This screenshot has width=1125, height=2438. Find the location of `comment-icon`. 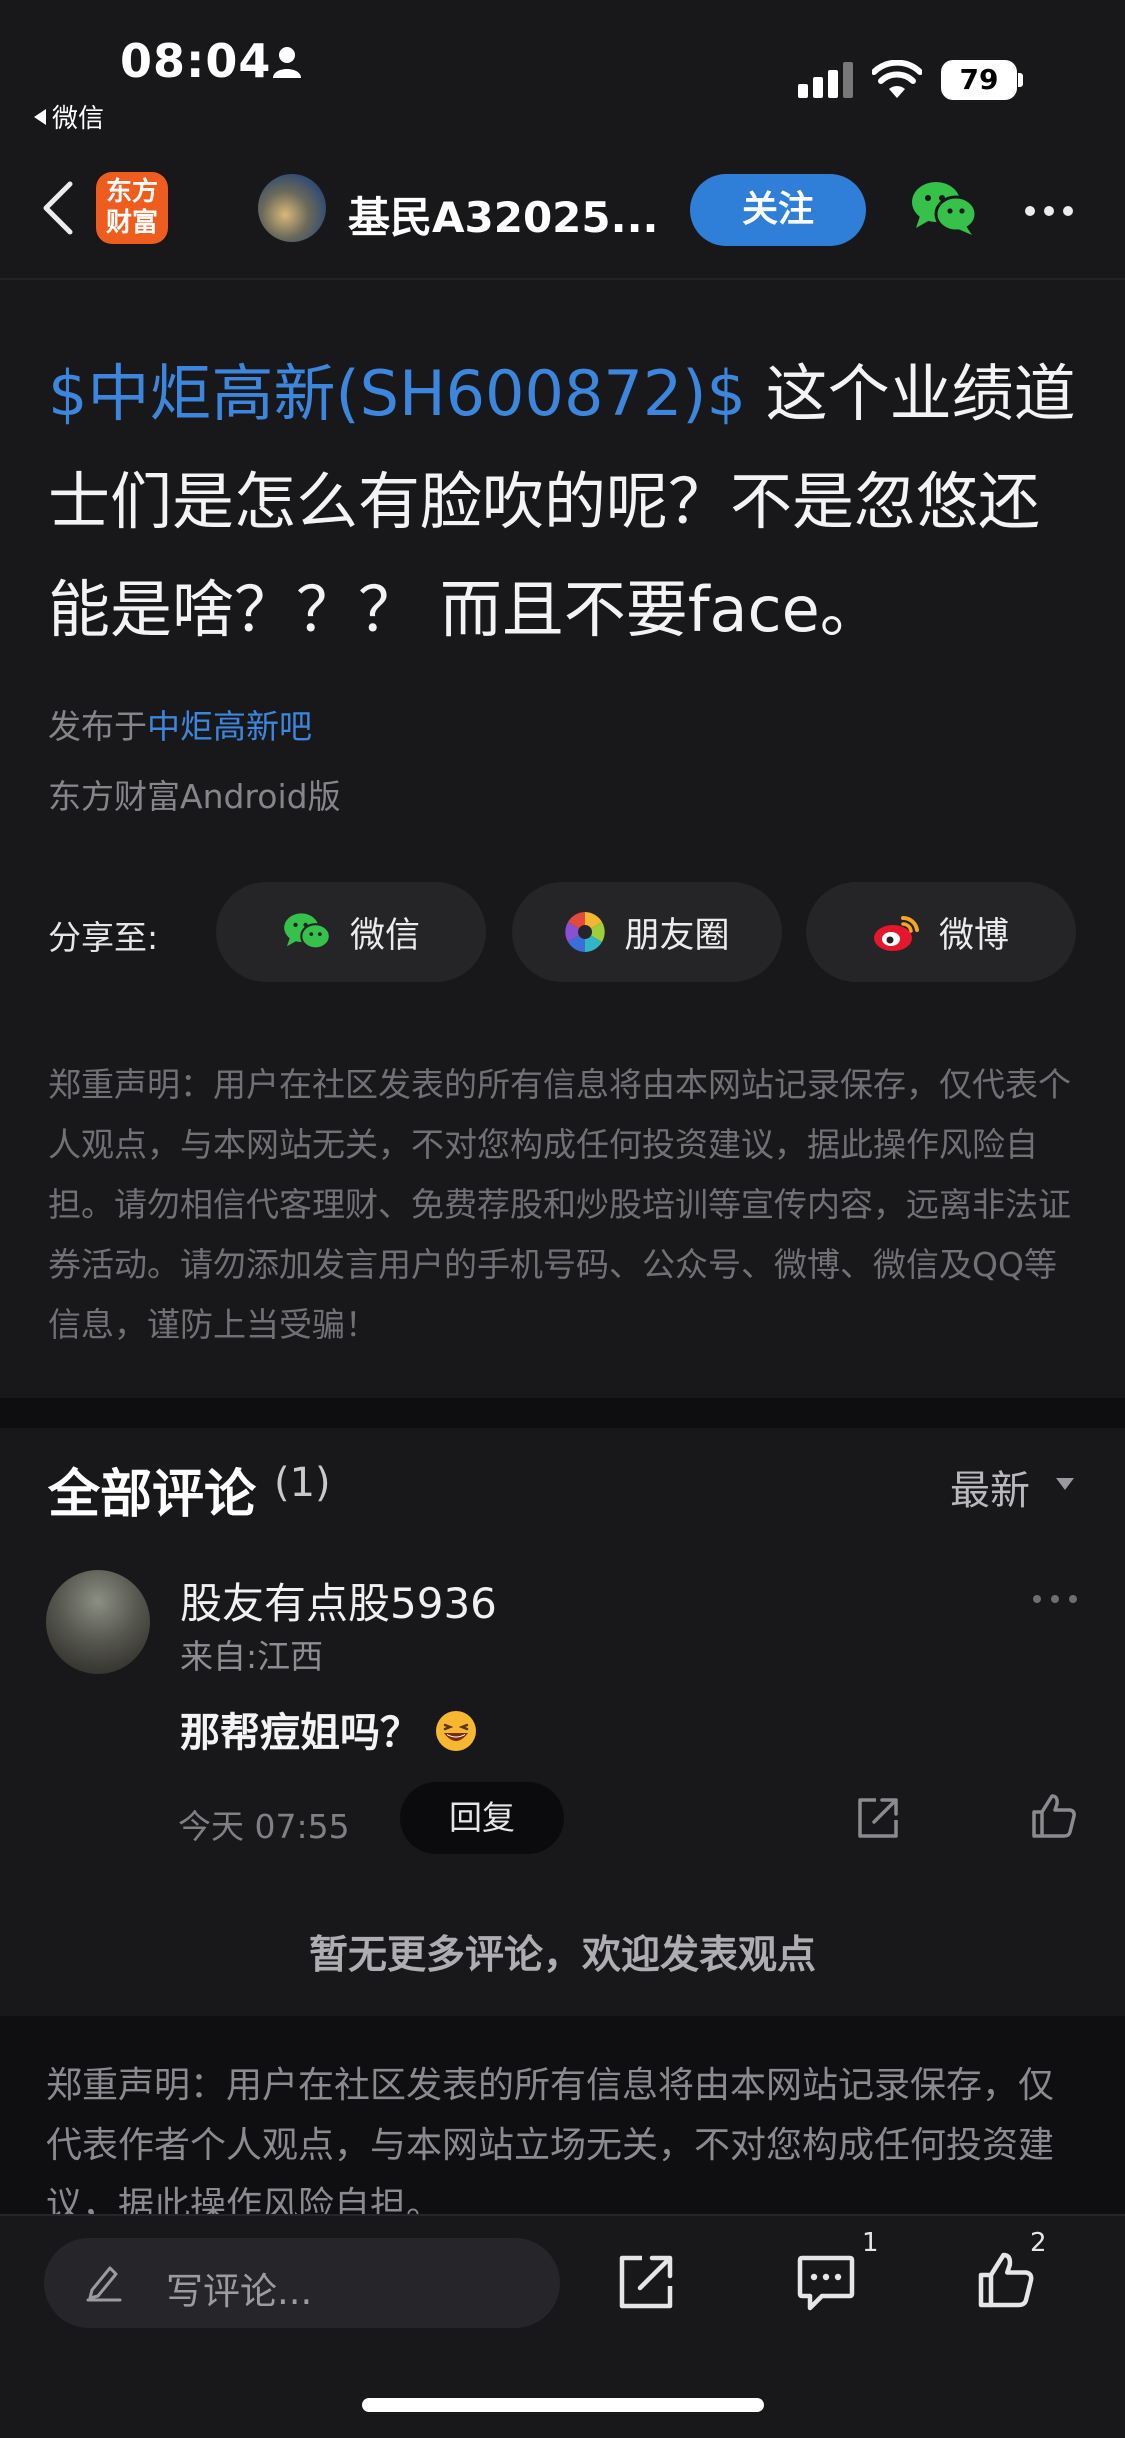

comment-icon is located at coordinates (826, 2283).